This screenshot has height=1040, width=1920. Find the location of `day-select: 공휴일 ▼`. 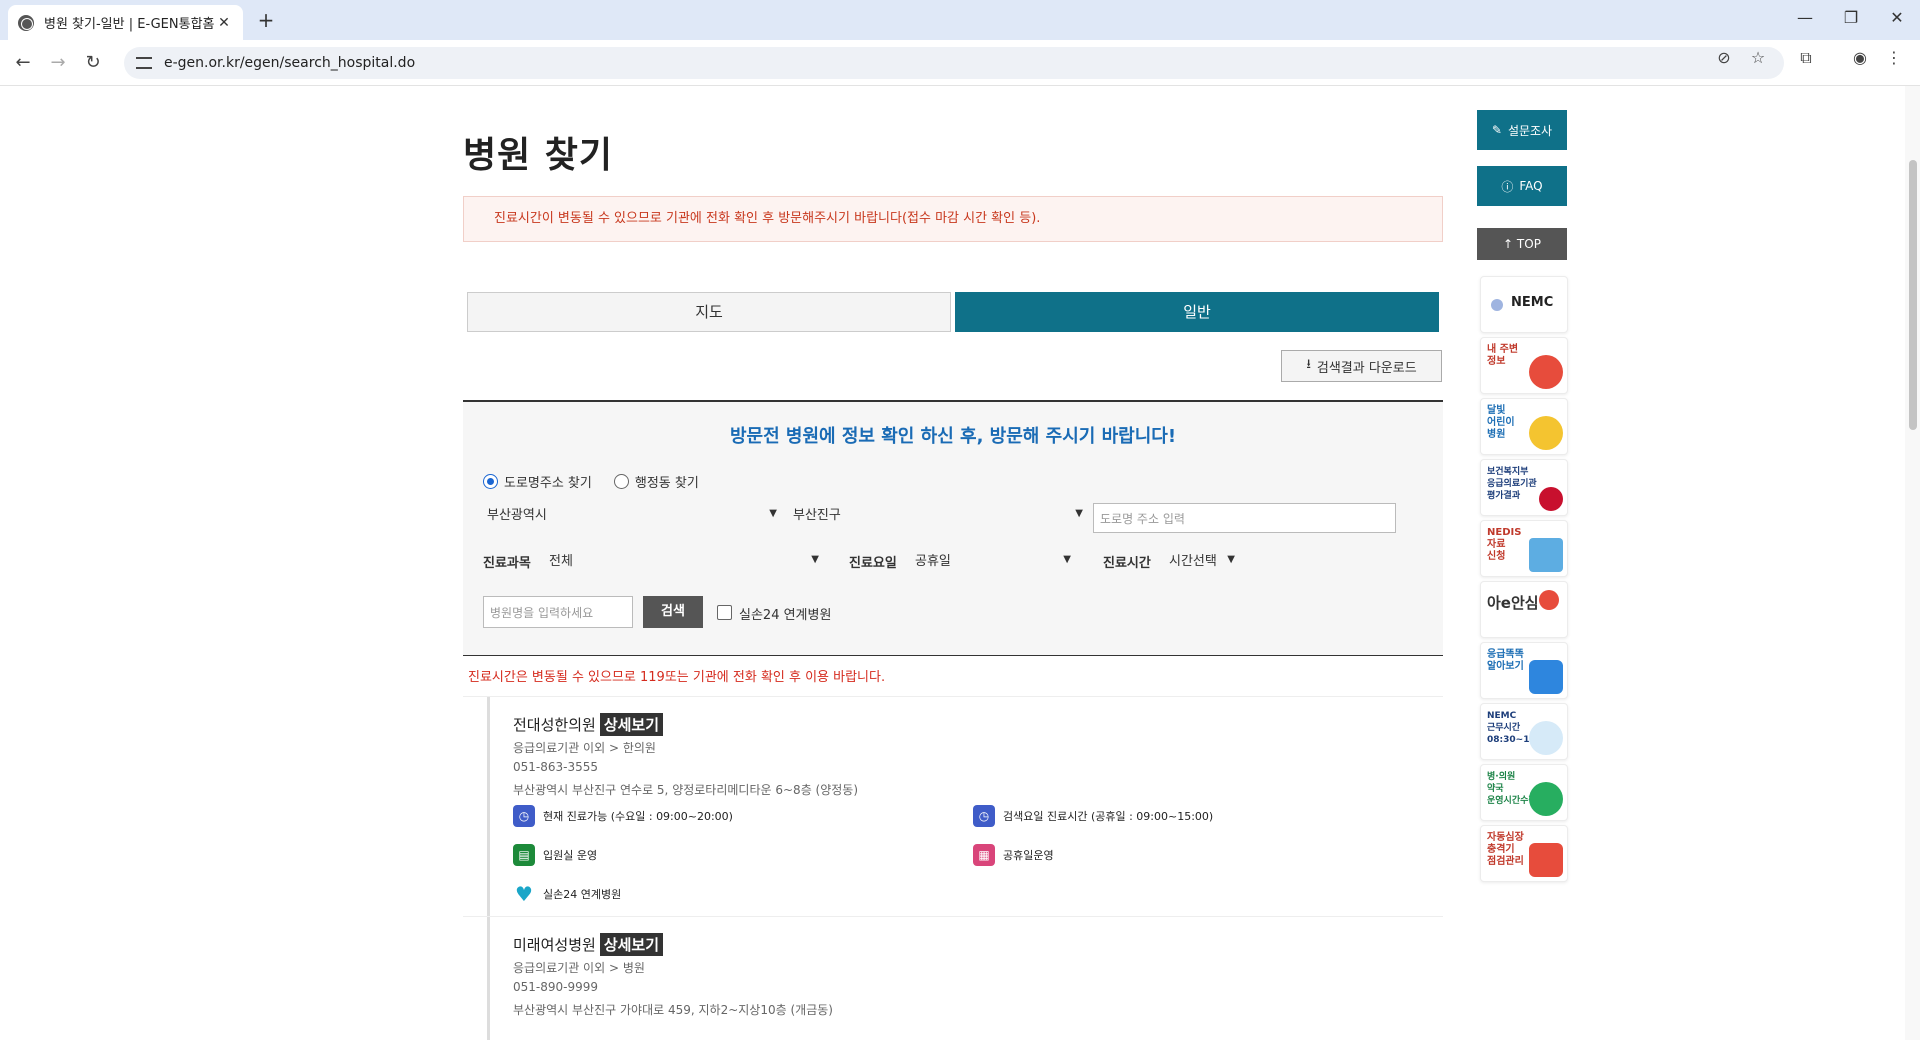

day-select: 공휴일 ▼ is located at coordinates (993, 559).